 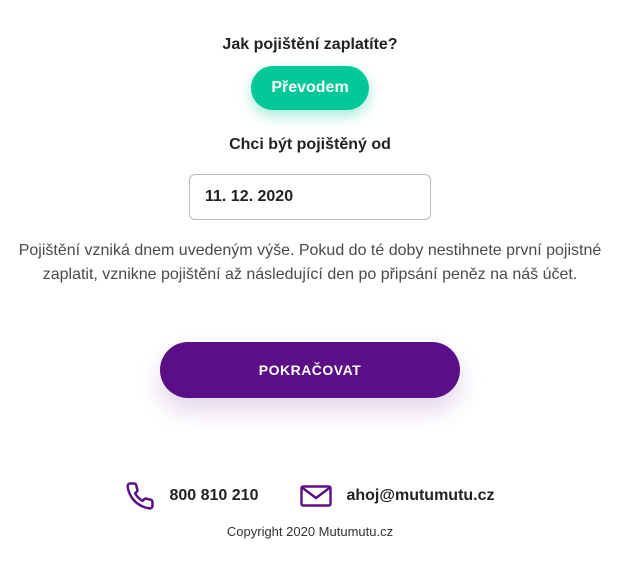 I want to click on payment-heading: Jak pojištění zaplatíte?, so click(x=310, y=44).